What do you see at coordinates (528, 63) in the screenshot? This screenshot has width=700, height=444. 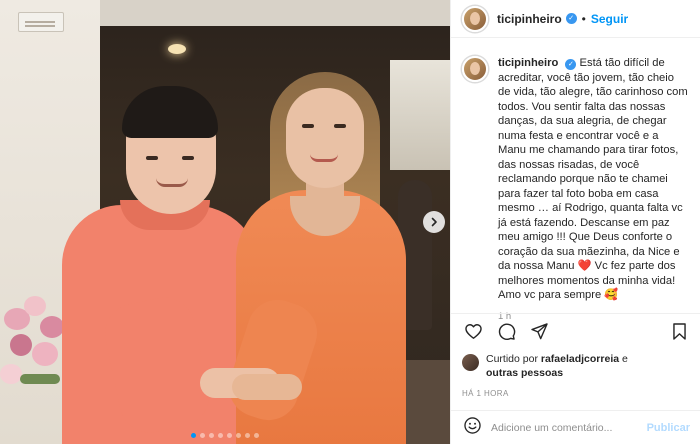 I see `caption-author-username: ticipinheiro` at bounding box center [528, 63].